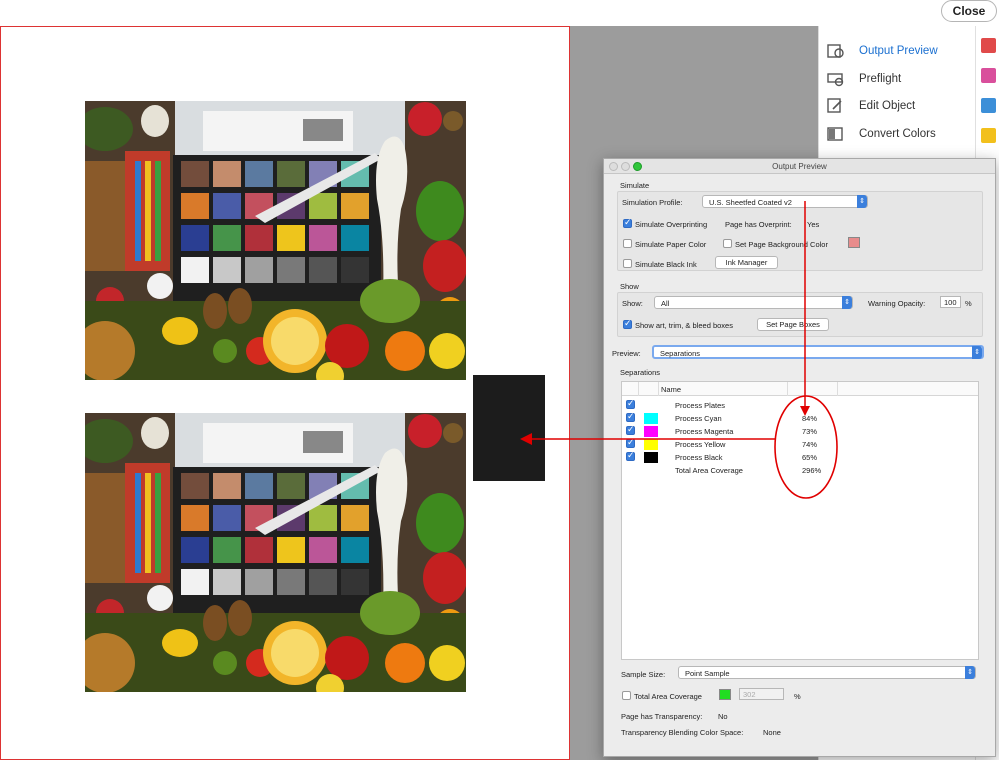 This screenshot has height=760, width=999. I want to click on simulation-profile-value: U.S. Sheetfed Coated v2, so click(750, 202).